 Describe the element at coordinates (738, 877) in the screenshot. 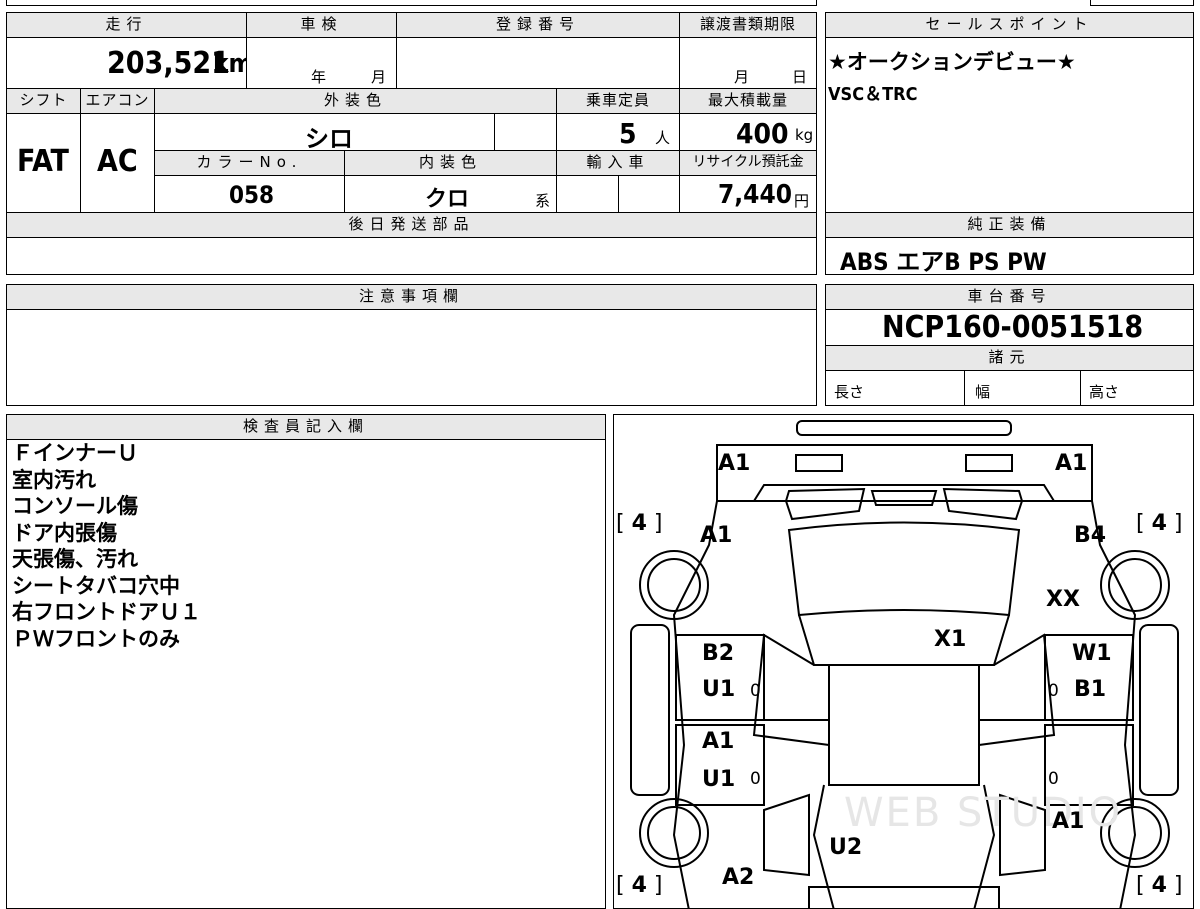

I see `mark-rear-left: A2` at that location.